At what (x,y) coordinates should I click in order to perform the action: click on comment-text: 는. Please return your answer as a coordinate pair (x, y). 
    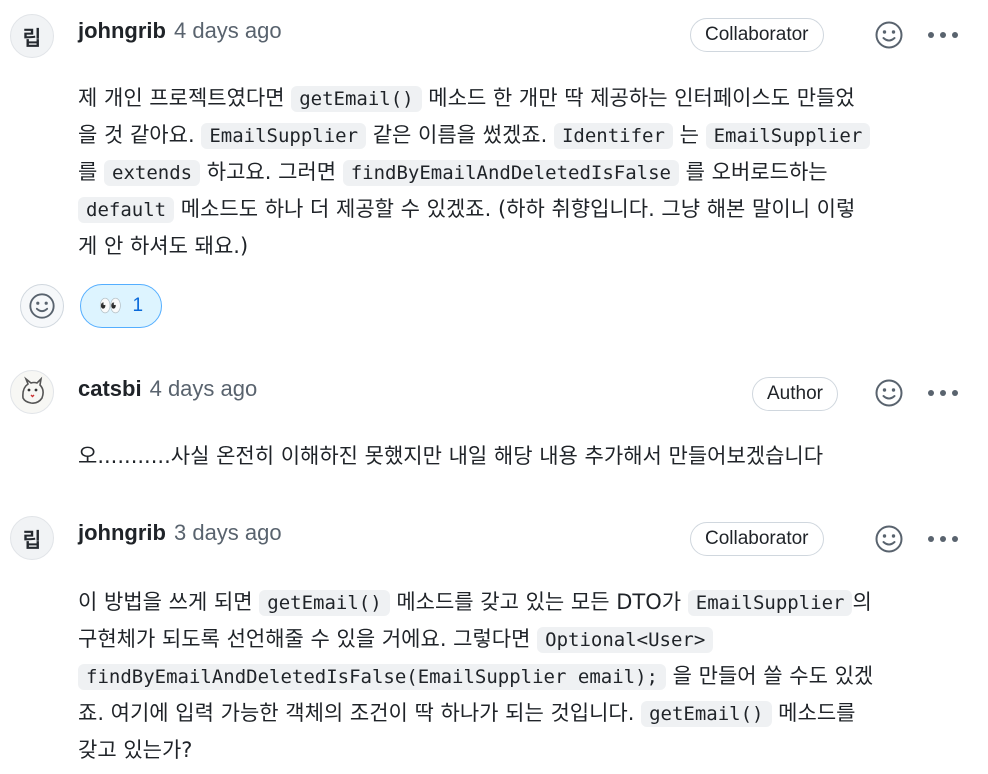
    Looking at the image, I should click on (689, 135).